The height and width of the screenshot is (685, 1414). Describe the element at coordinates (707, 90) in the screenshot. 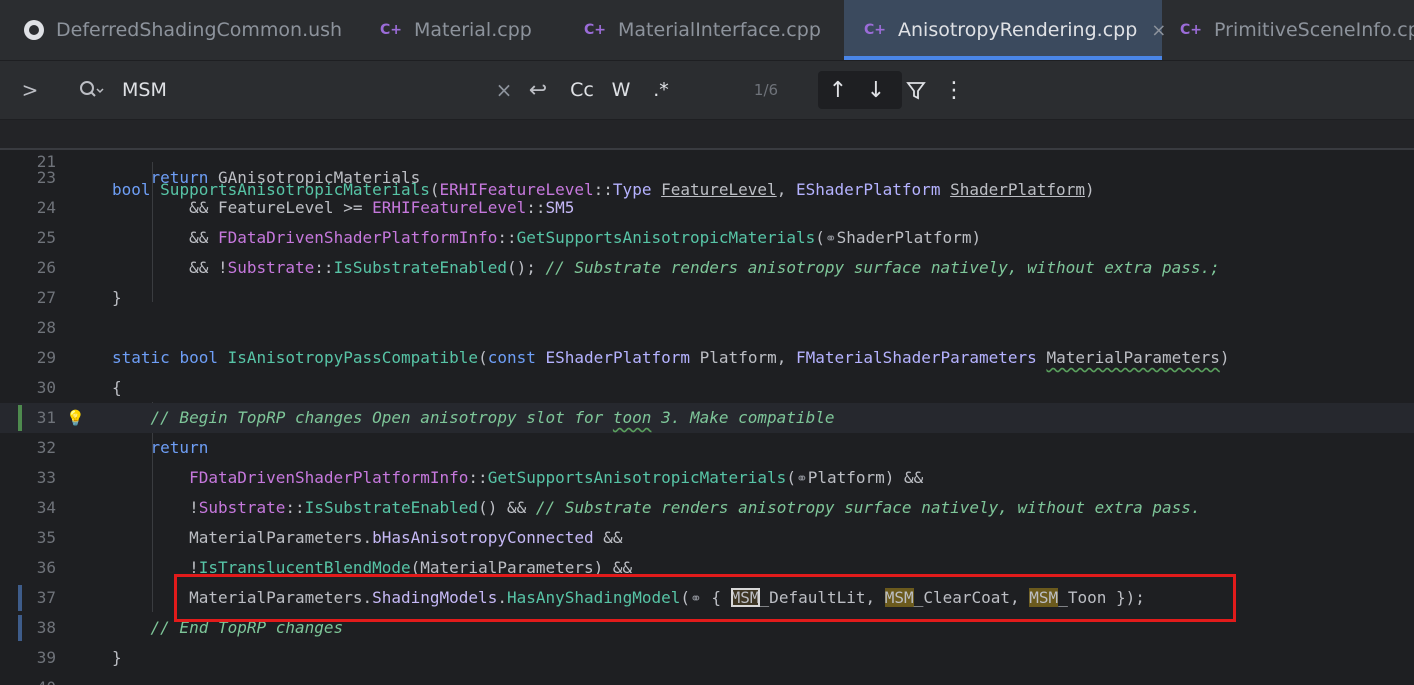

I see `find-bar: > MSM × ↩ Cc W .* 1/6 ↑ ↓ ⋮` at that location.